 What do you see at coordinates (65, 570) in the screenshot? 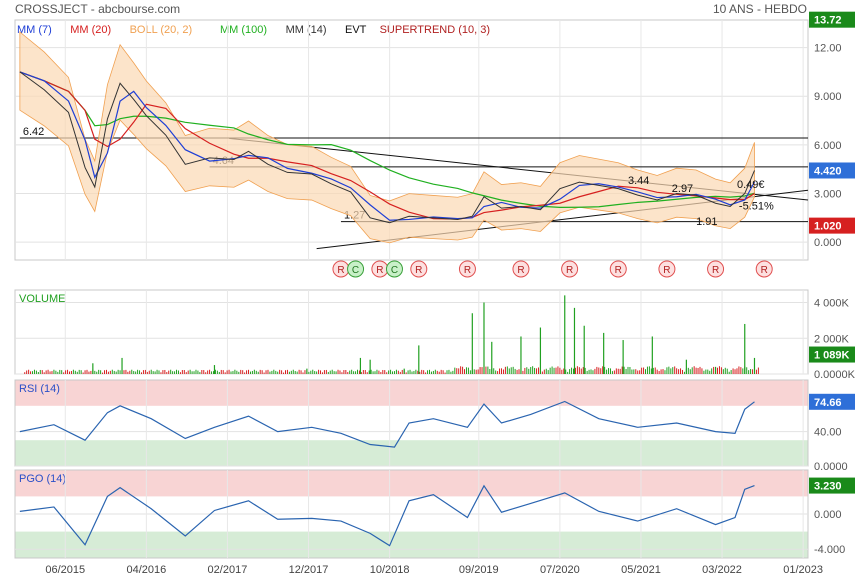
I see `xtick-label: 06/2015` at bounding box center [65, 570].